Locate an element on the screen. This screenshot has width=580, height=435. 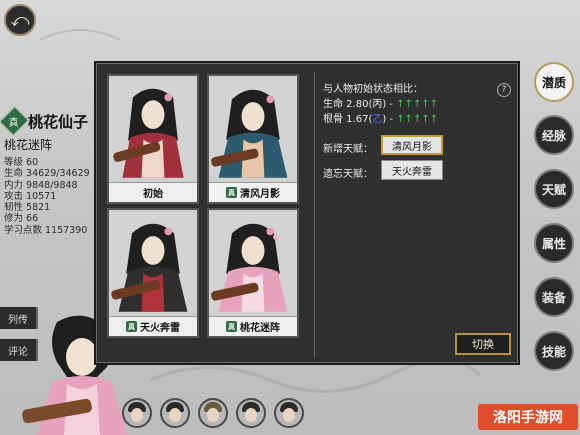
form-card-tianhuobenlei: 真 天火奔雷 is located at coordinates (153, 273).